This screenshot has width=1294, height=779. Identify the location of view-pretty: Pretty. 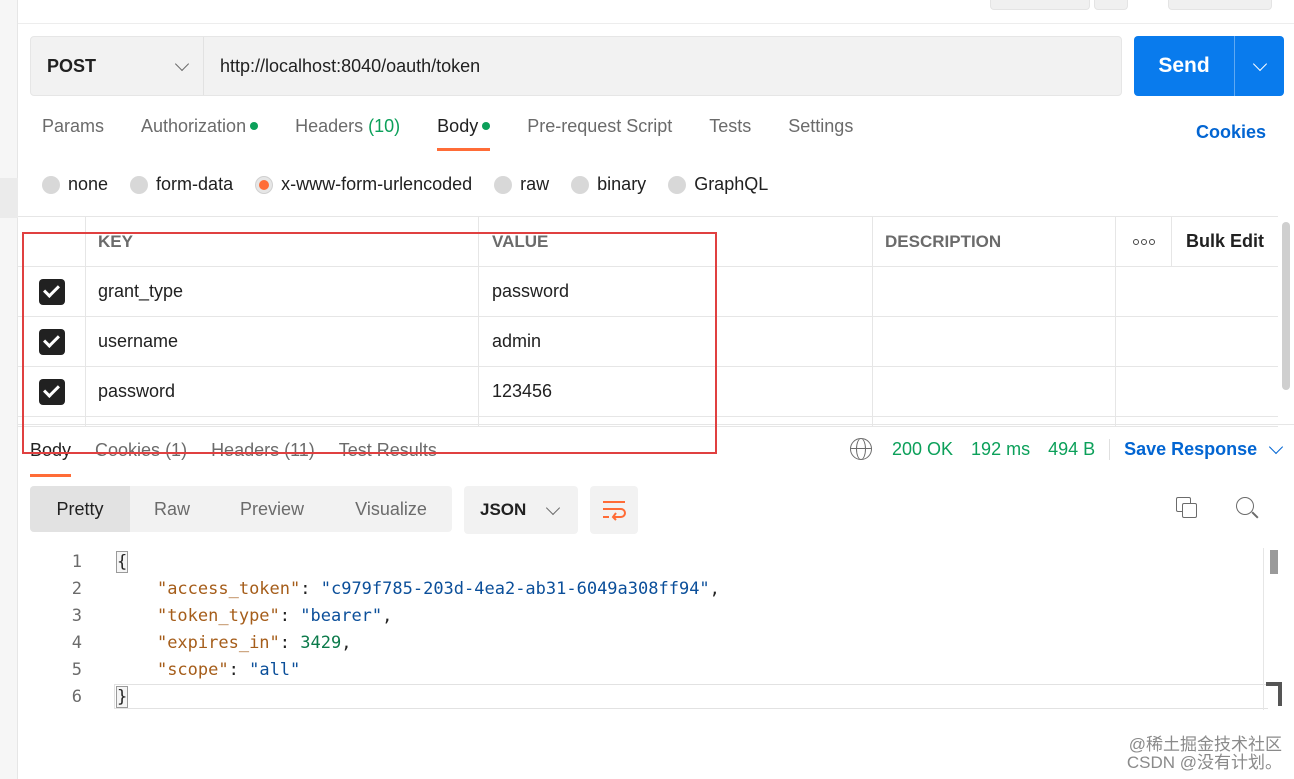
(80, 509).